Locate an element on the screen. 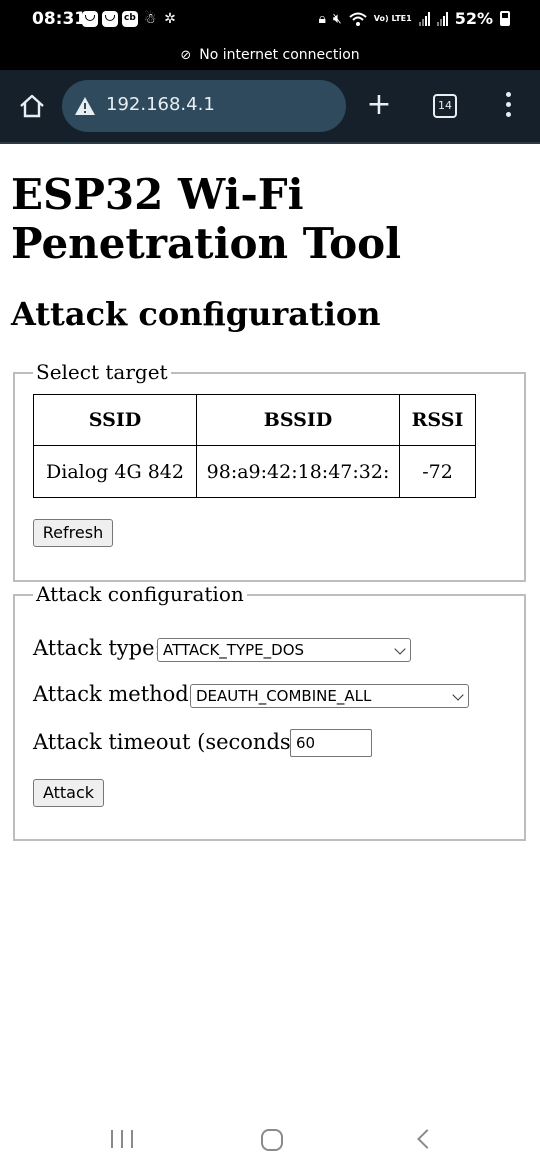  status-icons: 🔒︎ 🔇︎ Vo) LTE1 52% is located at coordinates (414, 18).